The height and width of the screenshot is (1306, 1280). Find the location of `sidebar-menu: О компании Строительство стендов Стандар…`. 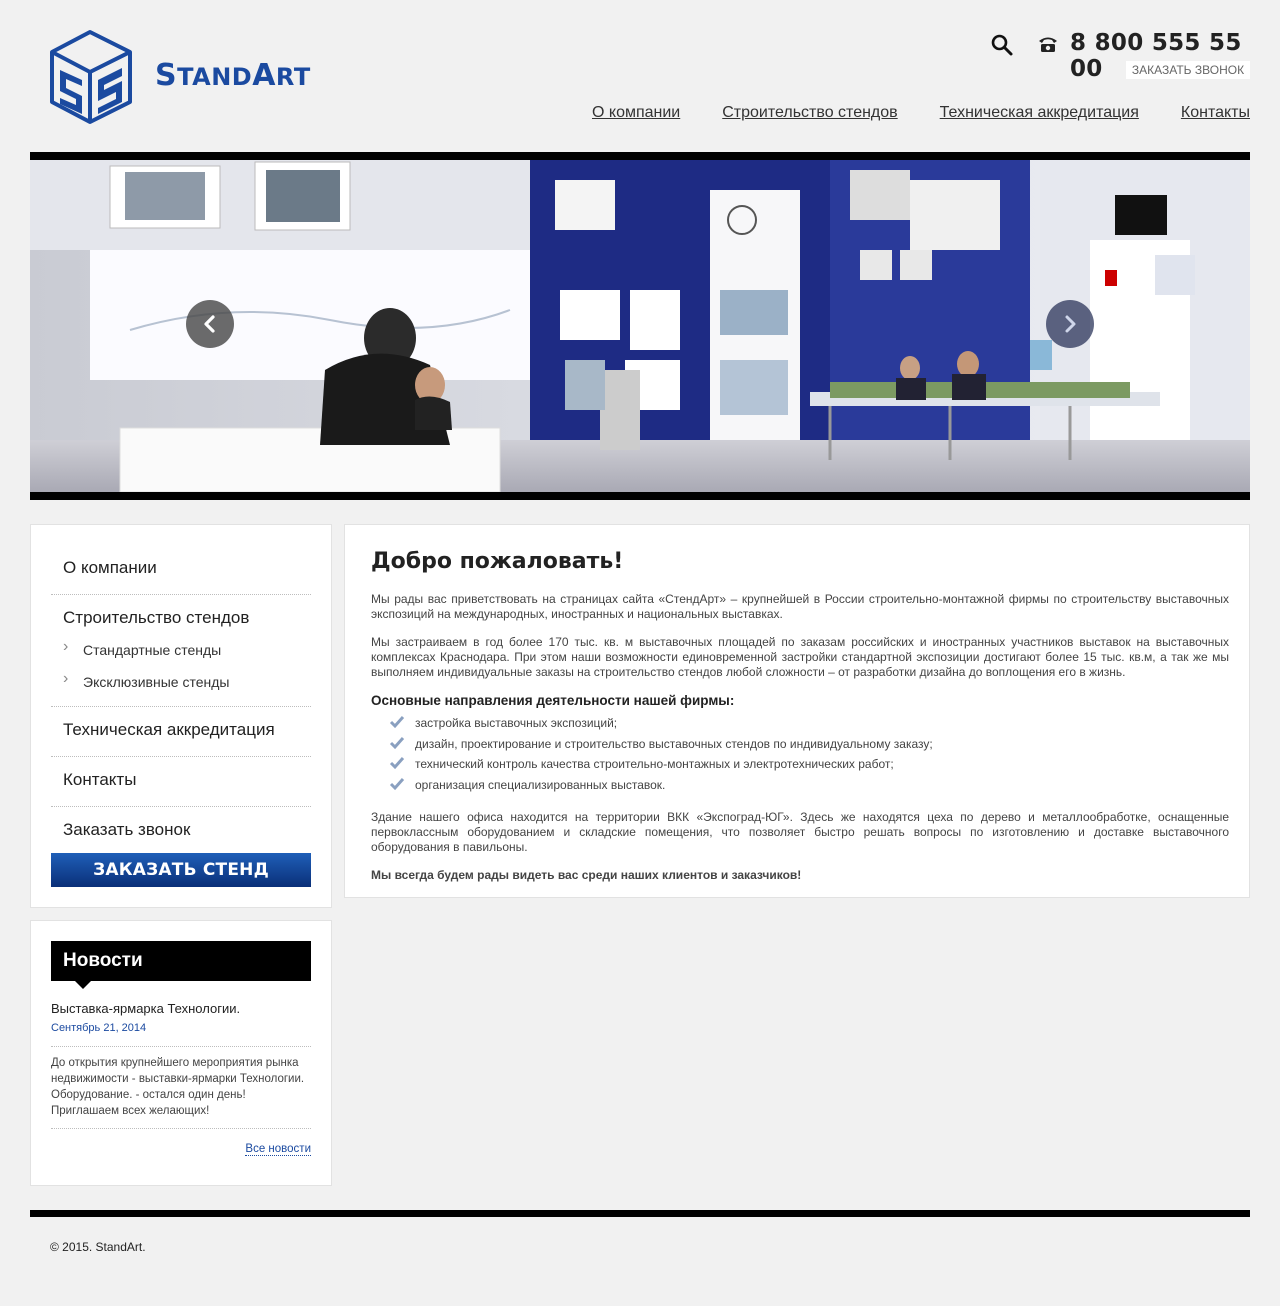

sidebar-menu: О компании Строительство стендов Стандар… is located at coordinates (181, 694).